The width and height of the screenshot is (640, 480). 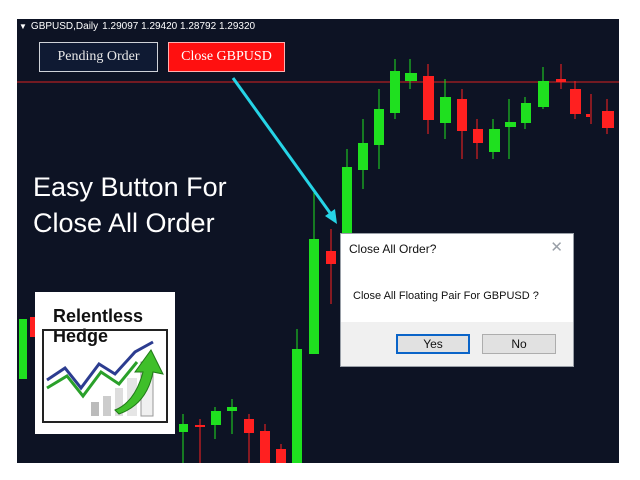 What do you see at coordinates (226, 57) in the screenshot?
I see `close-pair-button: Close GBPUSD` at bounding box center [226, 57].